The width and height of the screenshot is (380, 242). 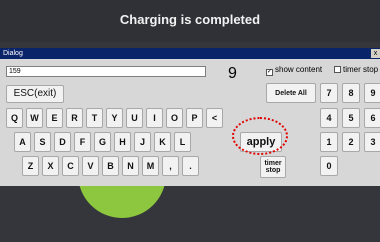 I want to click on key-c: C, so click(x=70, y=166).